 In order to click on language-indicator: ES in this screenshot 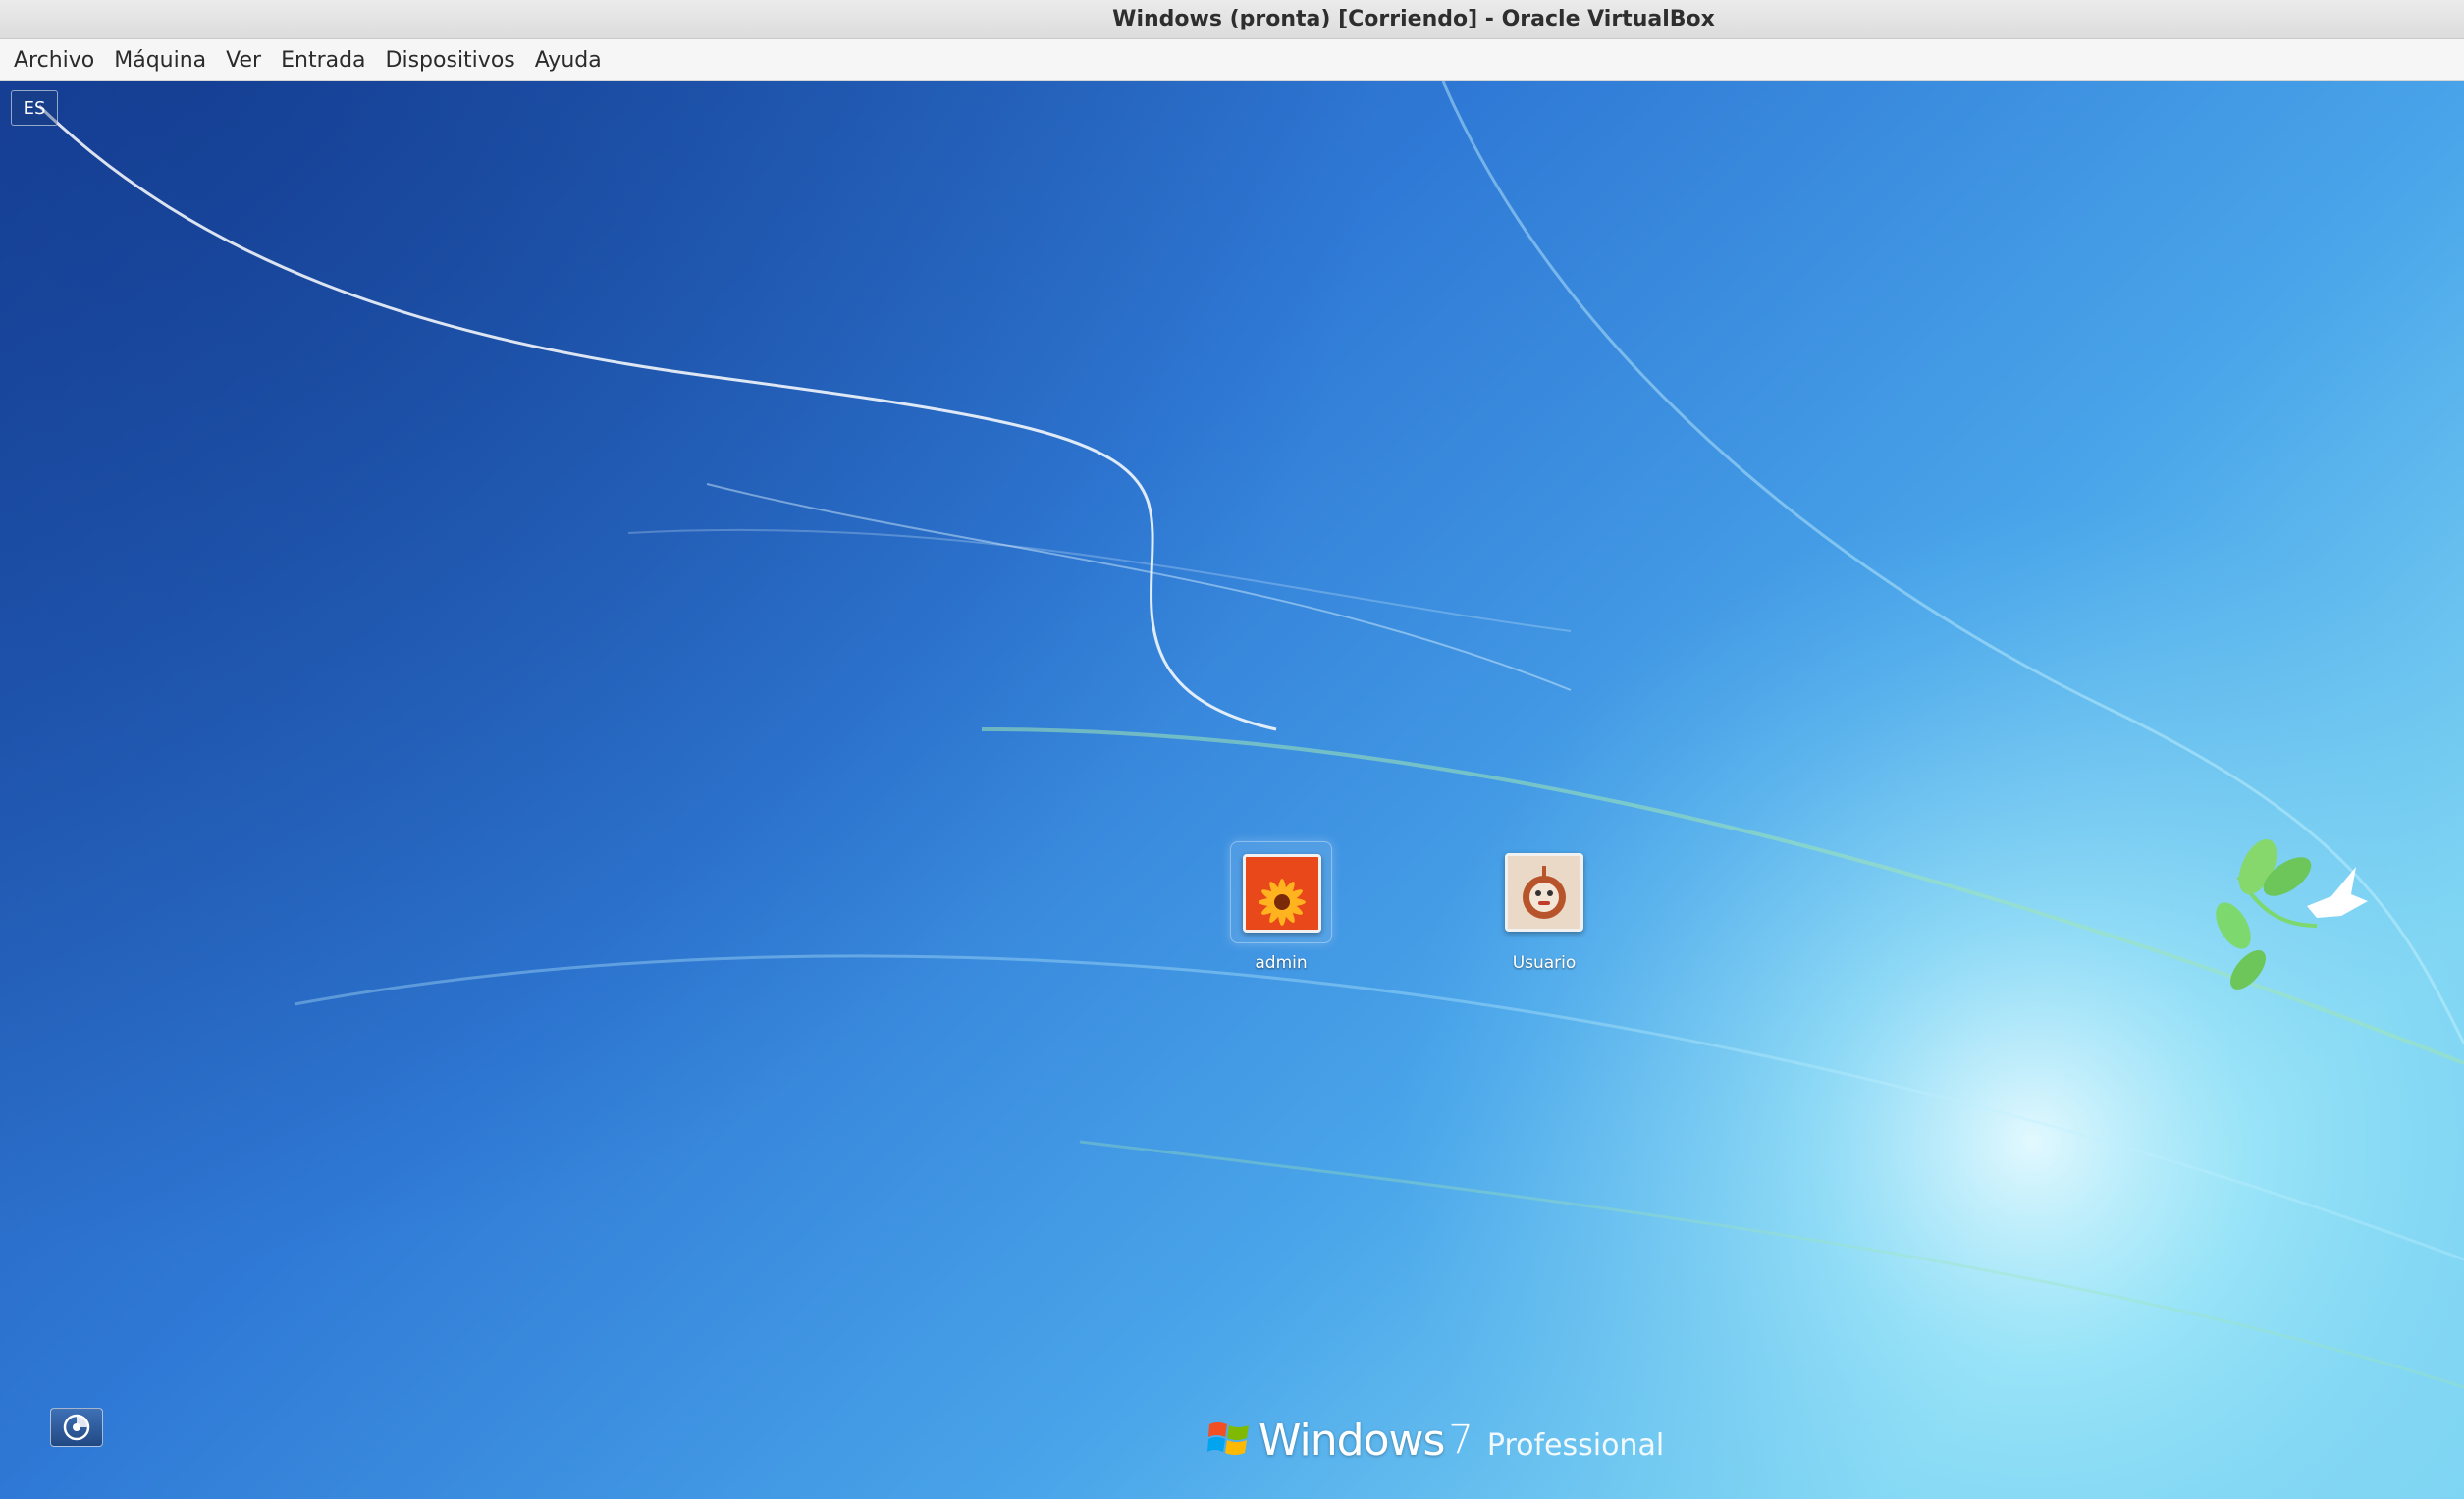, I will do `click(34, 108)`.